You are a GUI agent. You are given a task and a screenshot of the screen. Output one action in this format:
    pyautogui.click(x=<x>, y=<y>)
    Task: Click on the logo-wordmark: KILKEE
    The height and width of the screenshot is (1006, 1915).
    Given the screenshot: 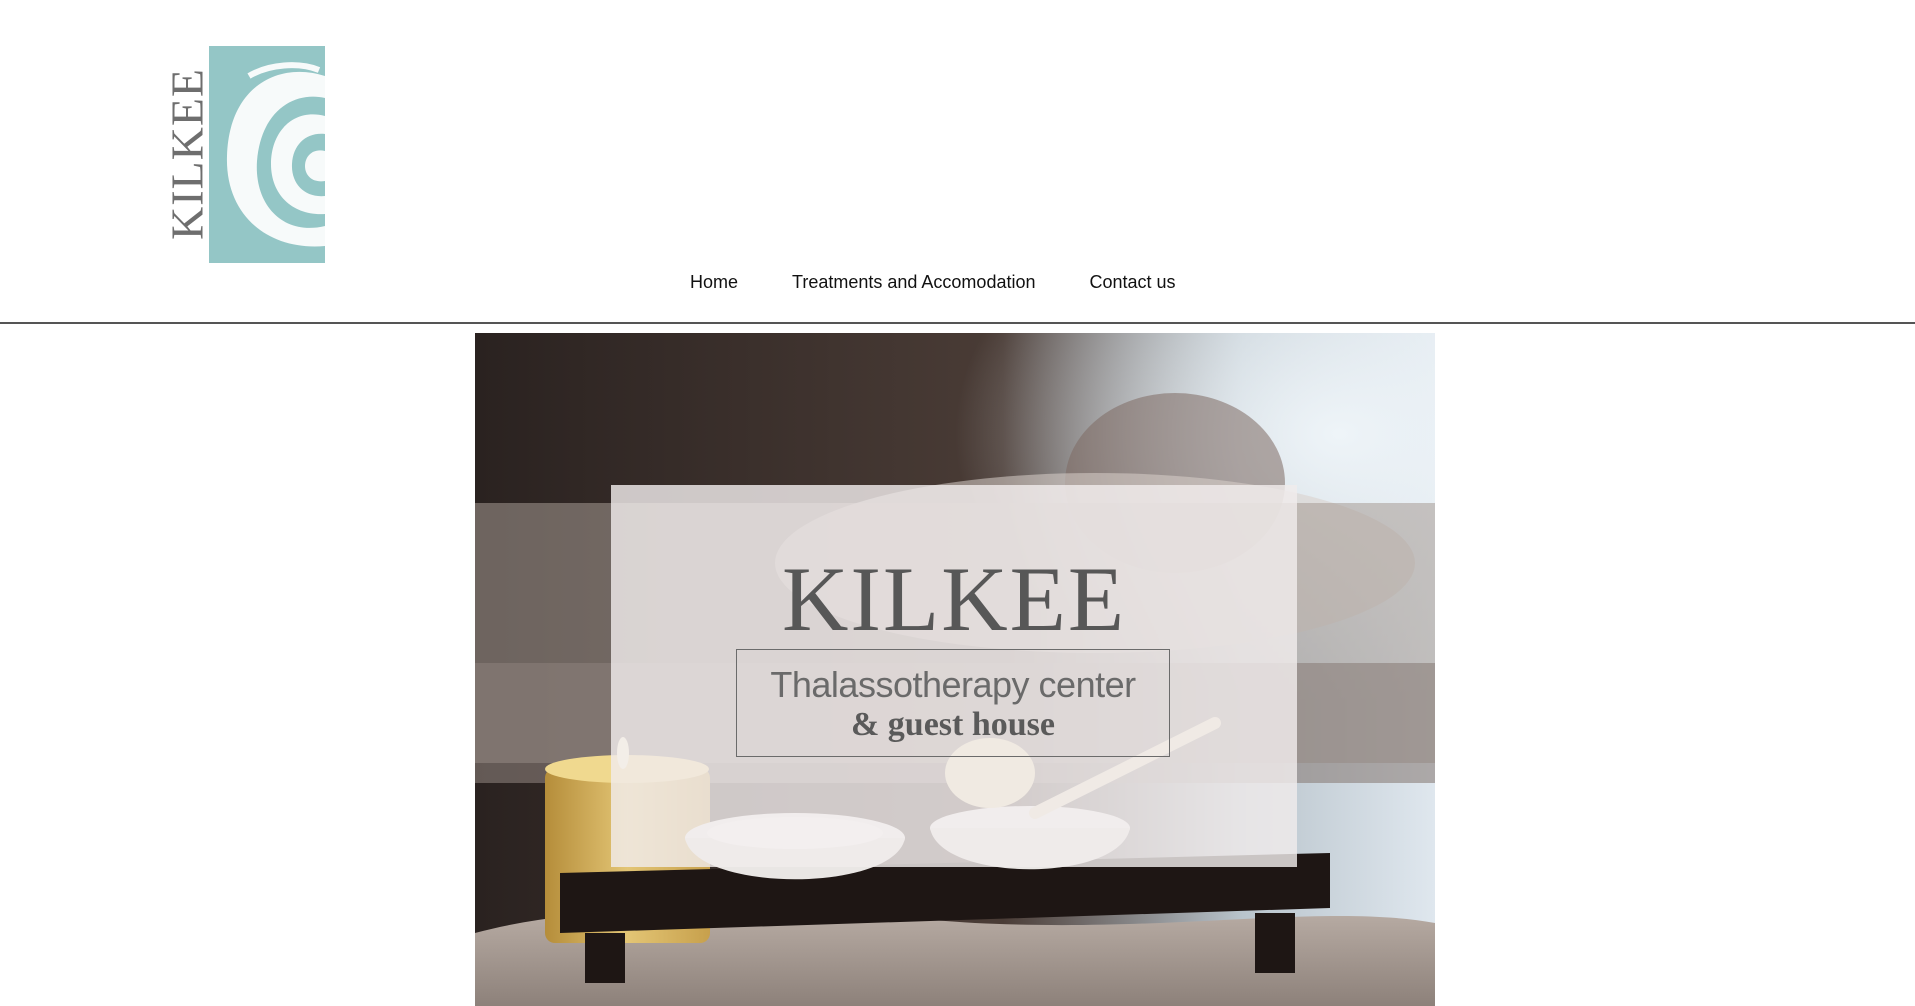 What is the action you would take?
    pyautogui.click(x=187, y=154)
    